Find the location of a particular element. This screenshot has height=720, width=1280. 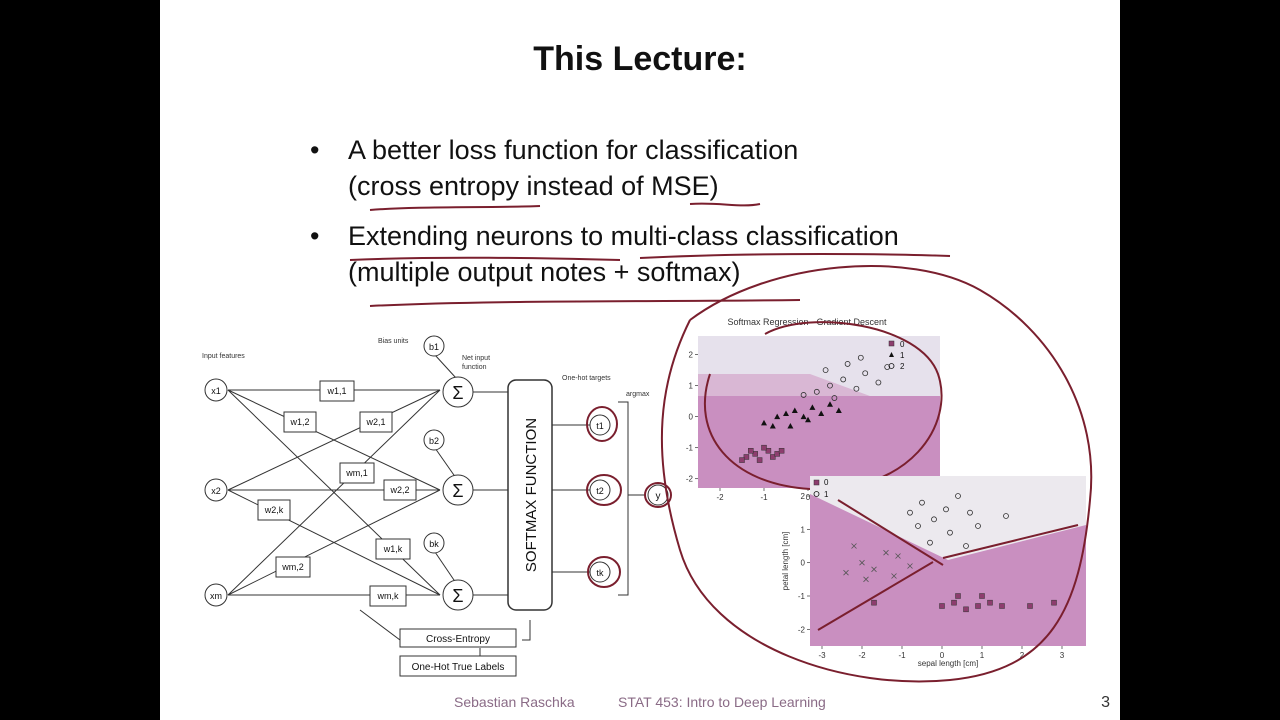

y-tick-label: -2 is located at coordinates (802, 629).